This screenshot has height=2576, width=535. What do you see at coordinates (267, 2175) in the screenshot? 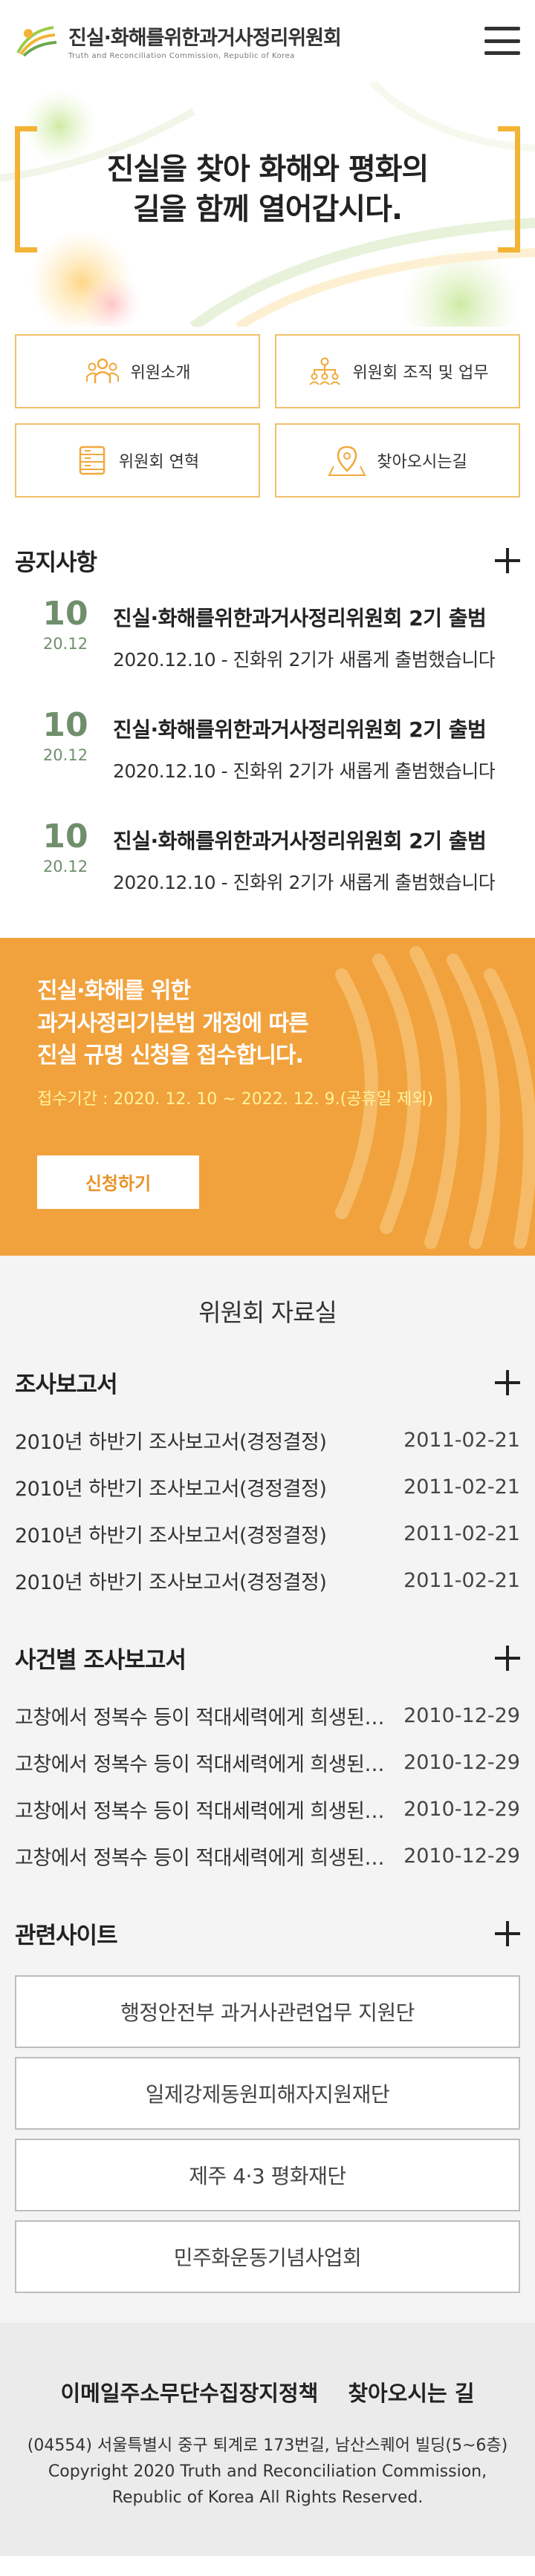
I see `related-site-link: 제주 4·3 평화재단` at bounding box center [267, 2175].